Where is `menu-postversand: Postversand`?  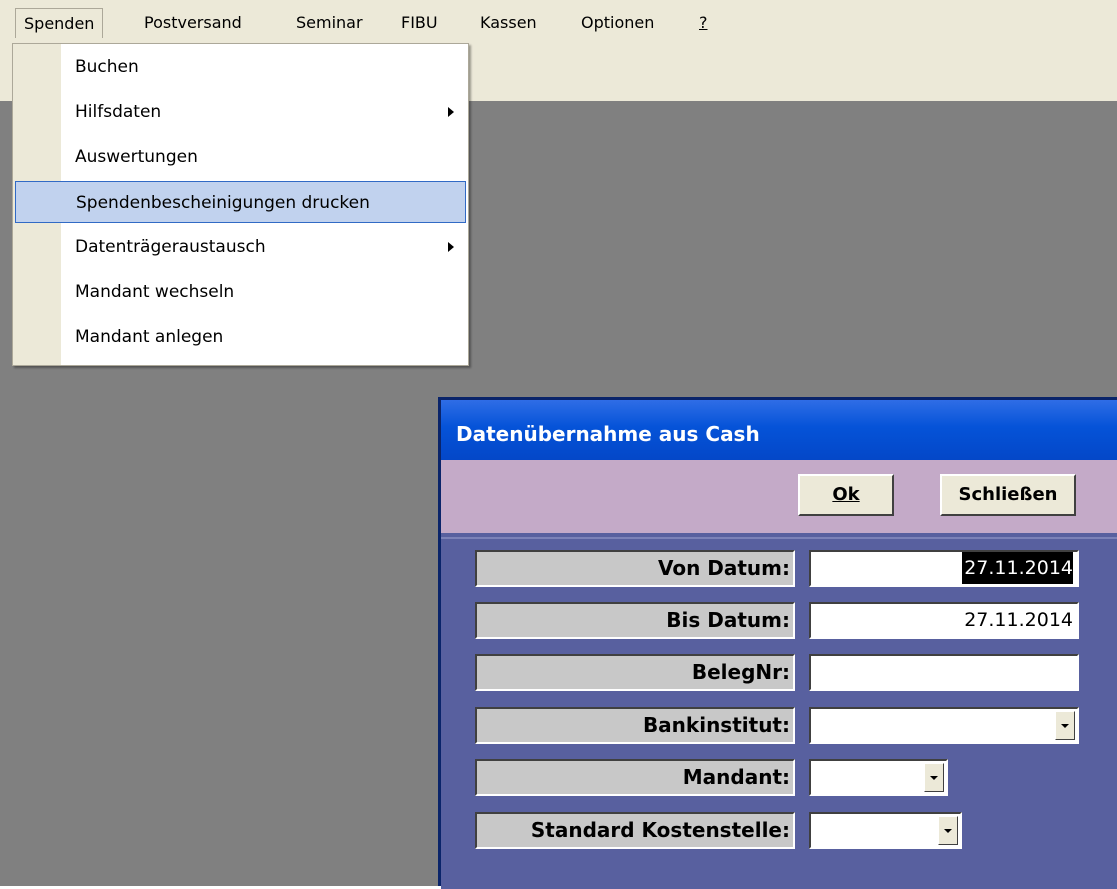 menu-postversand: Postversand is located at coordinates (193, 23).